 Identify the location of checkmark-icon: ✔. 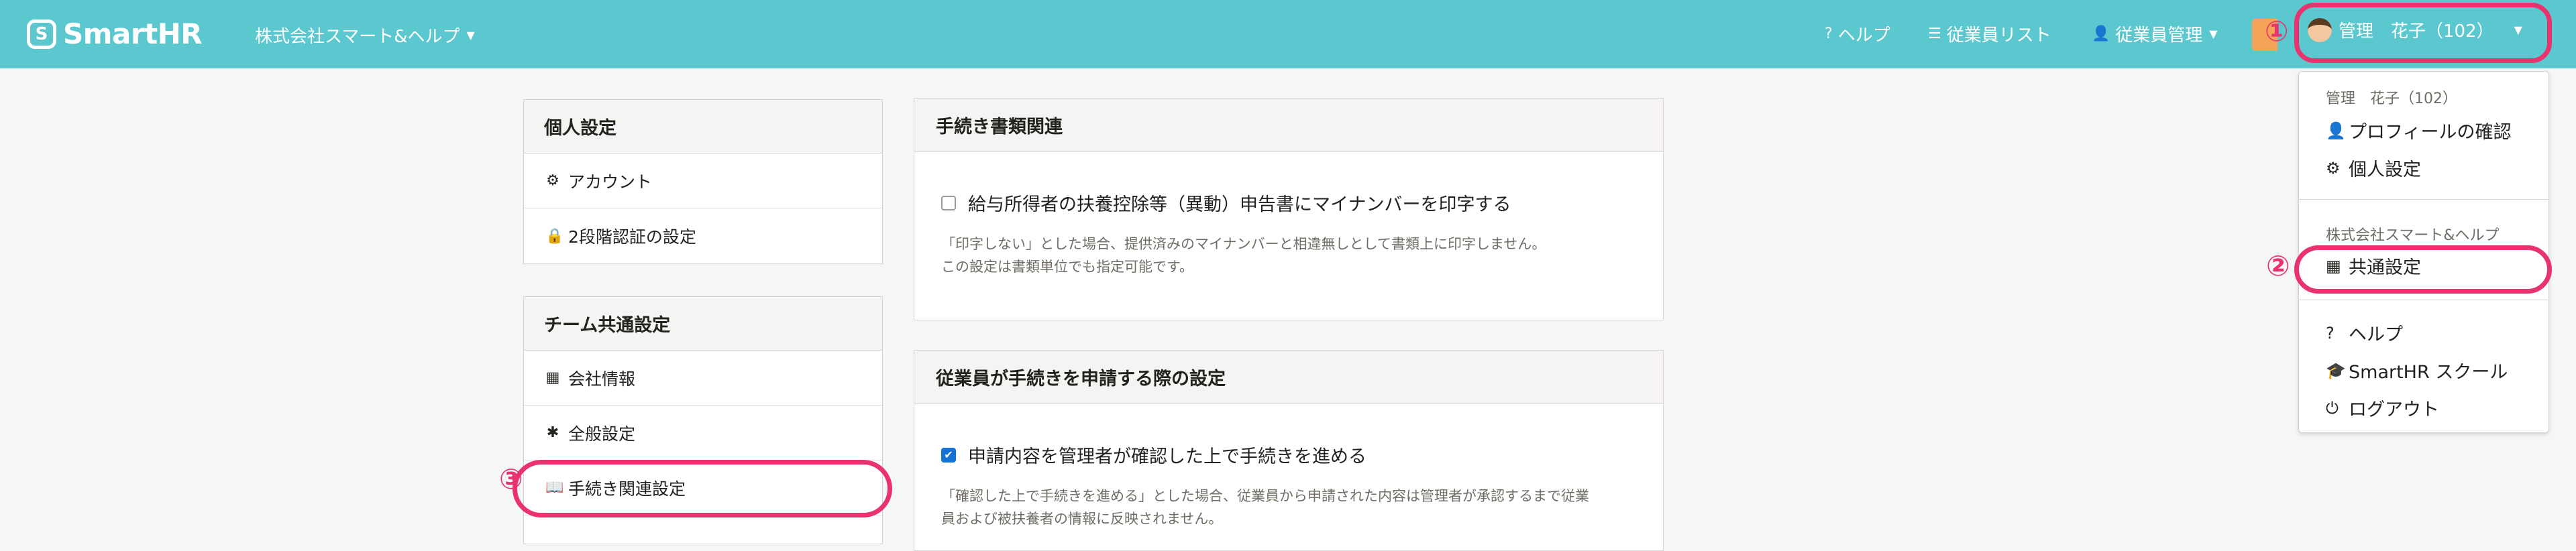
(948, 454).